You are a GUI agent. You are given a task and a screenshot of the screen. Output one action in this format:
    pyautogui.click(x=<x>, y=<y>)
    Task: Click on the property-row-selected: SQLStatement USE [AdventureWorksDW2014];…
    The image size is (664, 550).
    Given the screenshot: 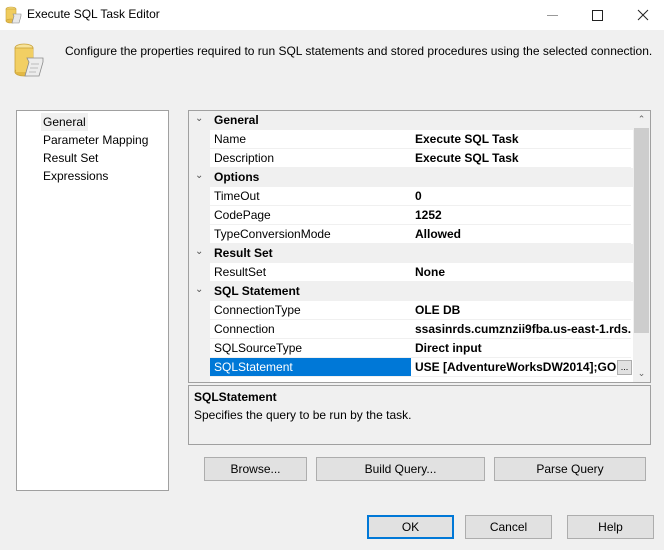 What is the action you would take?
    pyautogui.click(x=411, y=367)
    